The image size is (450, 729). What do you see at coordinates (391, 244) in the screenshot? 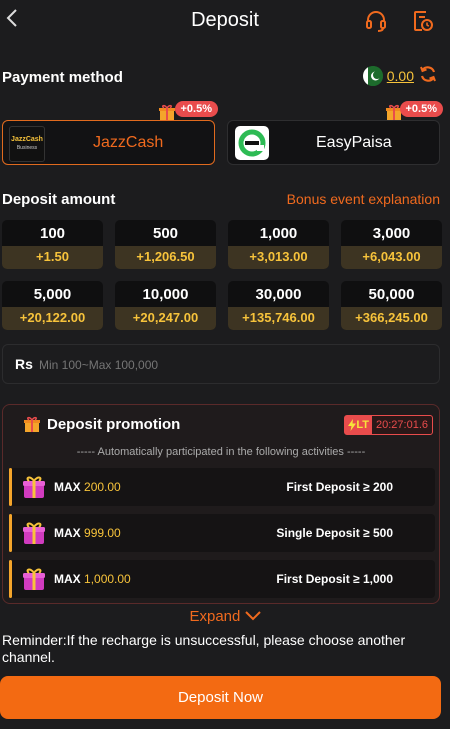
I see `amount-option: 3,000 +6,043.00` at bounding box center [391, 244].